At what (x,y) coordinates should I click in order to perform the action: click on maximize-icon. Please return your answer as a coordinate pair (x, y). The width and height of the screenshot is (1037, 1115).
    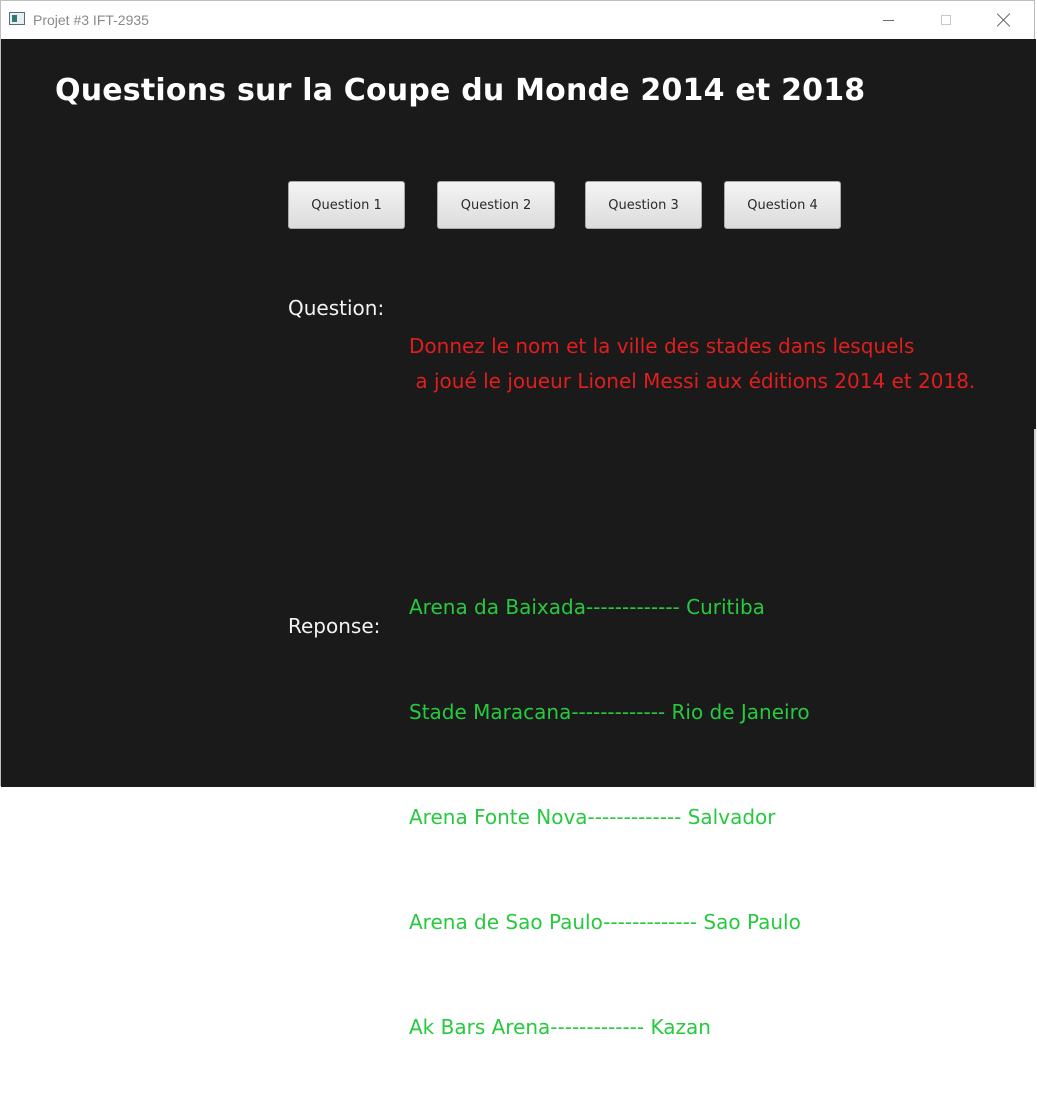
    Looking at the image, I should click on (946, 20).